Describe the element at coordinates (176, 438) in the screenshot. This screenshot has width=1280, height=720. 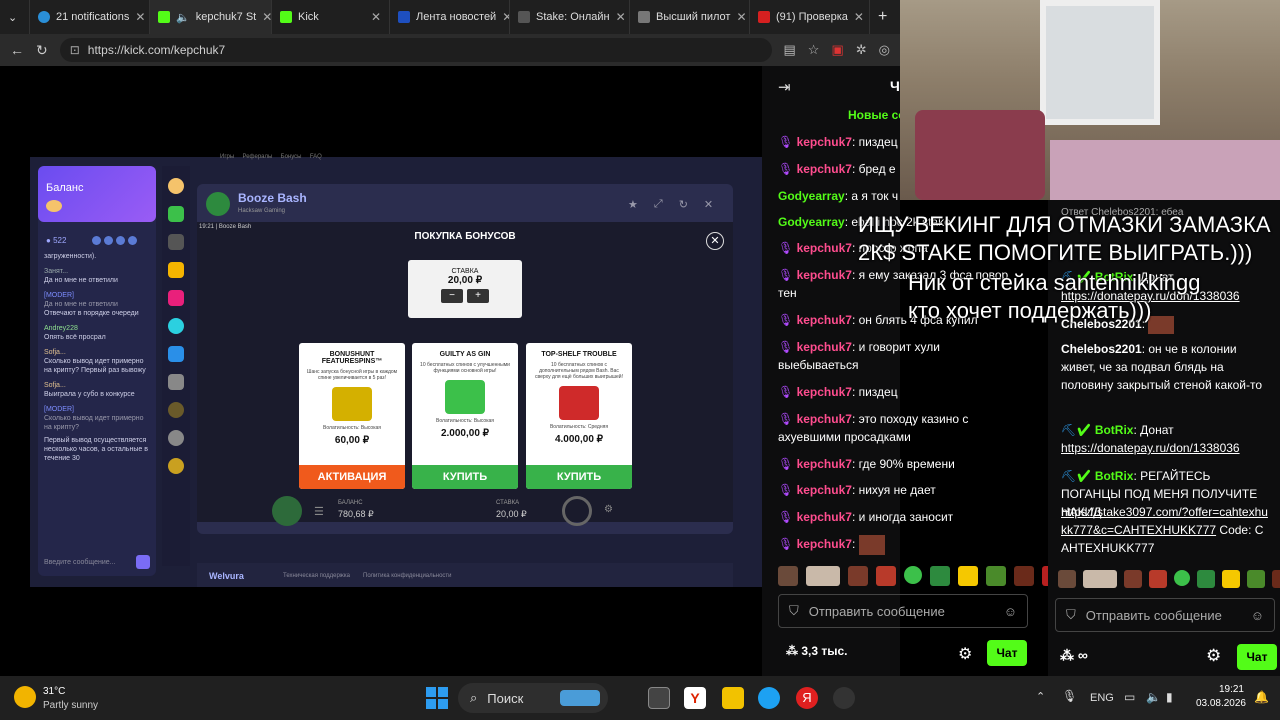
I see `close-circle-icon` at that location.